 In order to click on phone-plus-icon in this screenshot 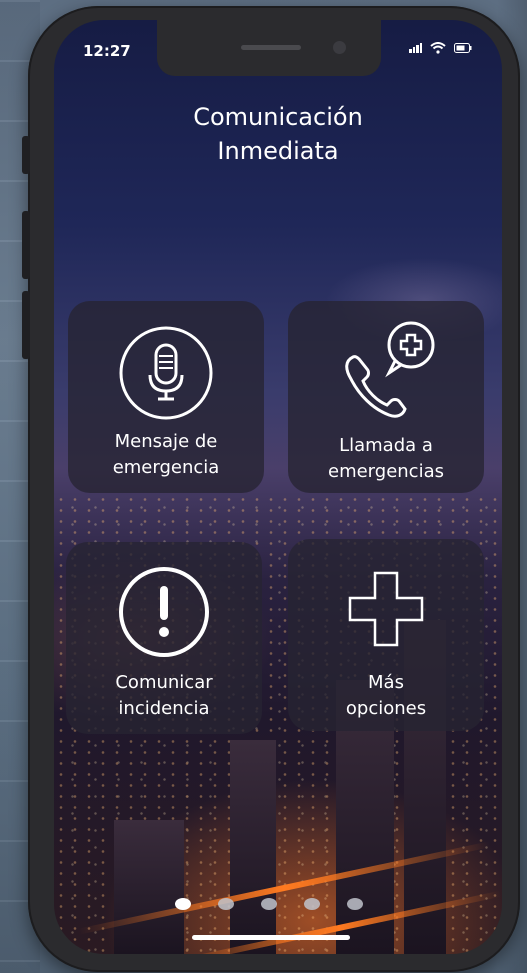, I will do `click(390, 369)`.